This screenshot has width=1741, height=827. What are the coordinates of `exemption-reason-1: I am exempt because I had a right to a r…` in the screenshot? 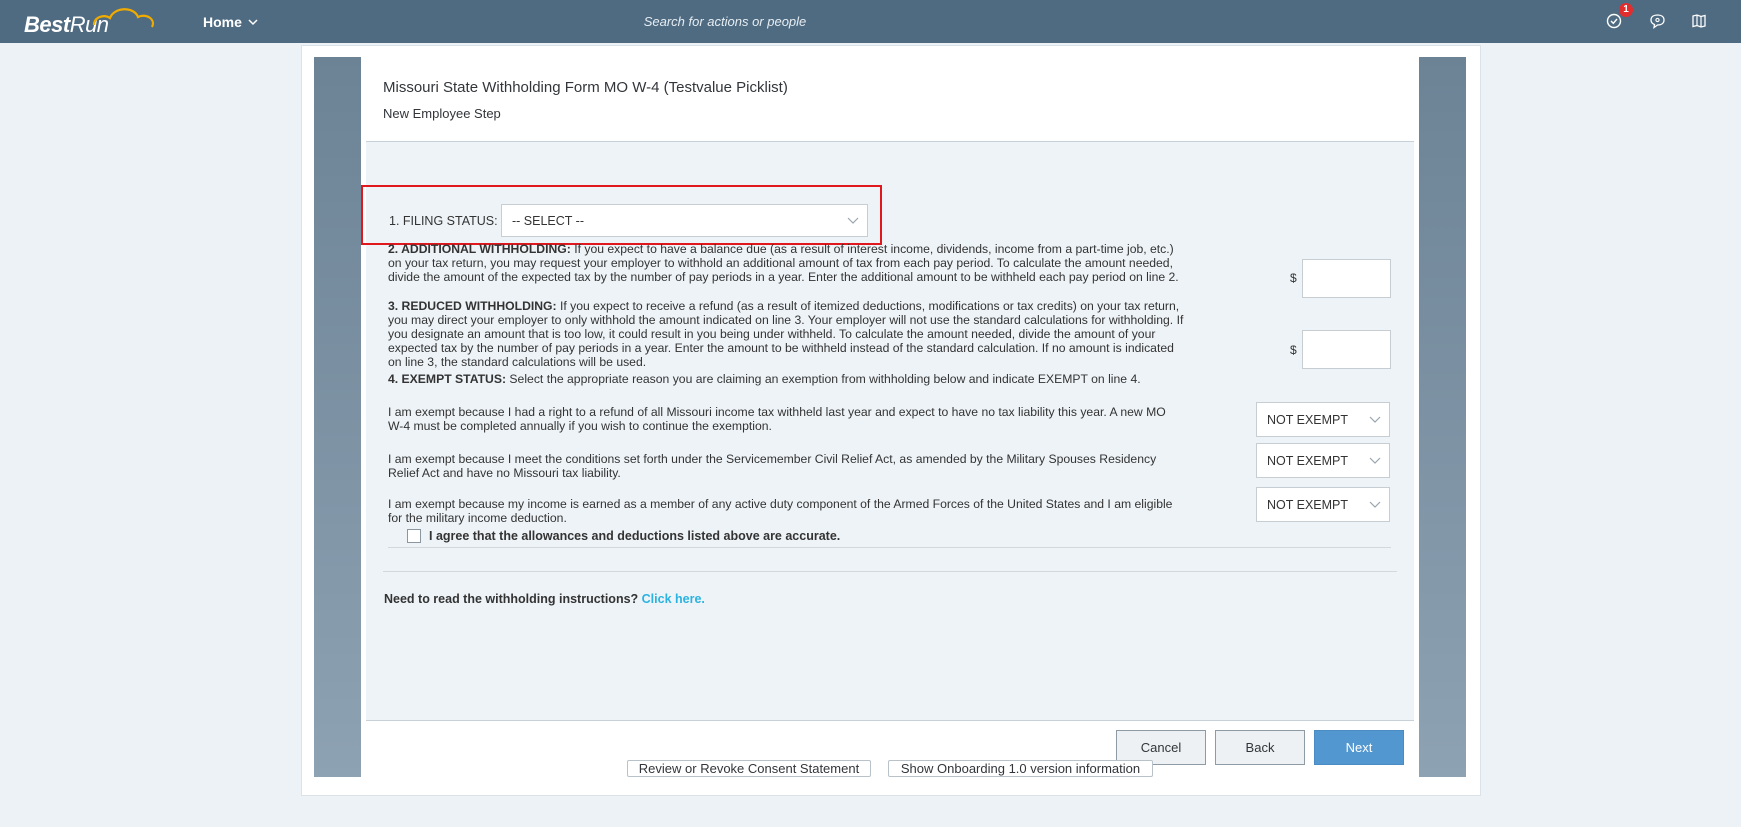 It's located at (777, 419).